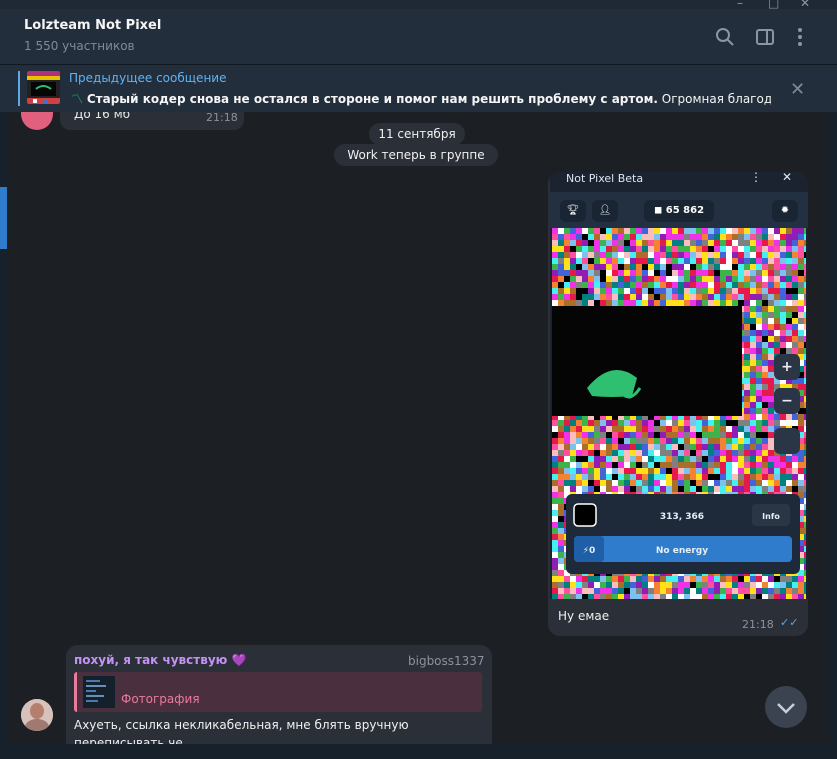 The width and height of the screenshot is (837, 759). Describe the element at coordinates (418, 751) in the screenshot. I see `composer-bar` at that location.